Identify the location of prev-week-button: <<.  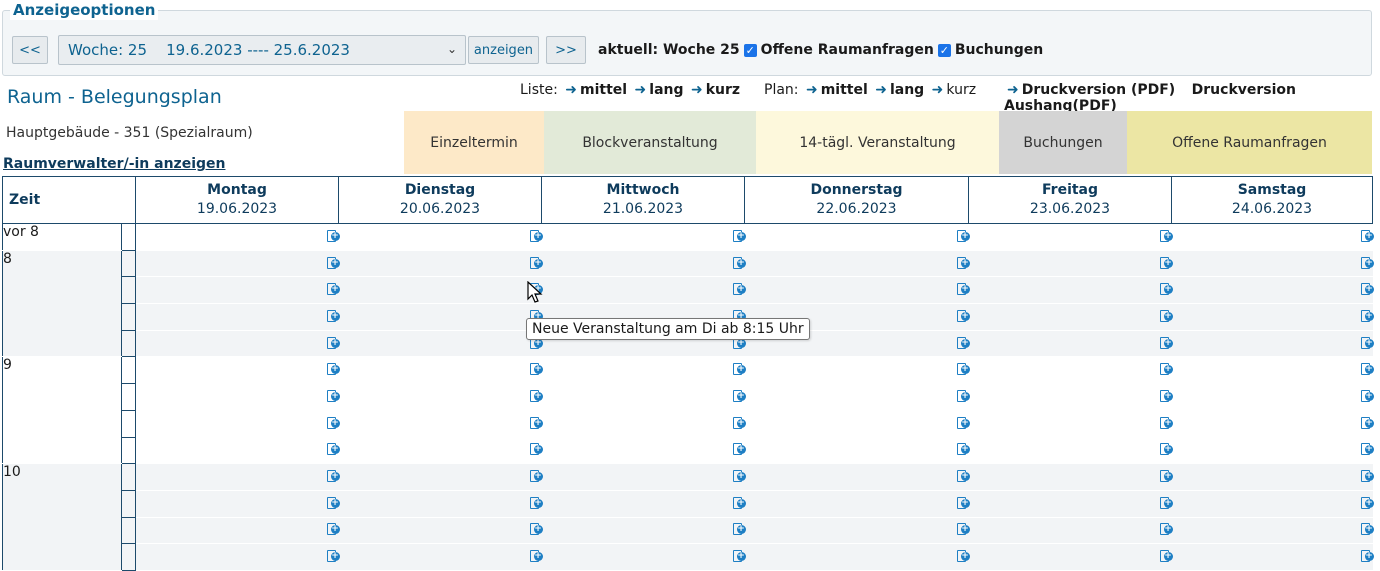
(30, 50).